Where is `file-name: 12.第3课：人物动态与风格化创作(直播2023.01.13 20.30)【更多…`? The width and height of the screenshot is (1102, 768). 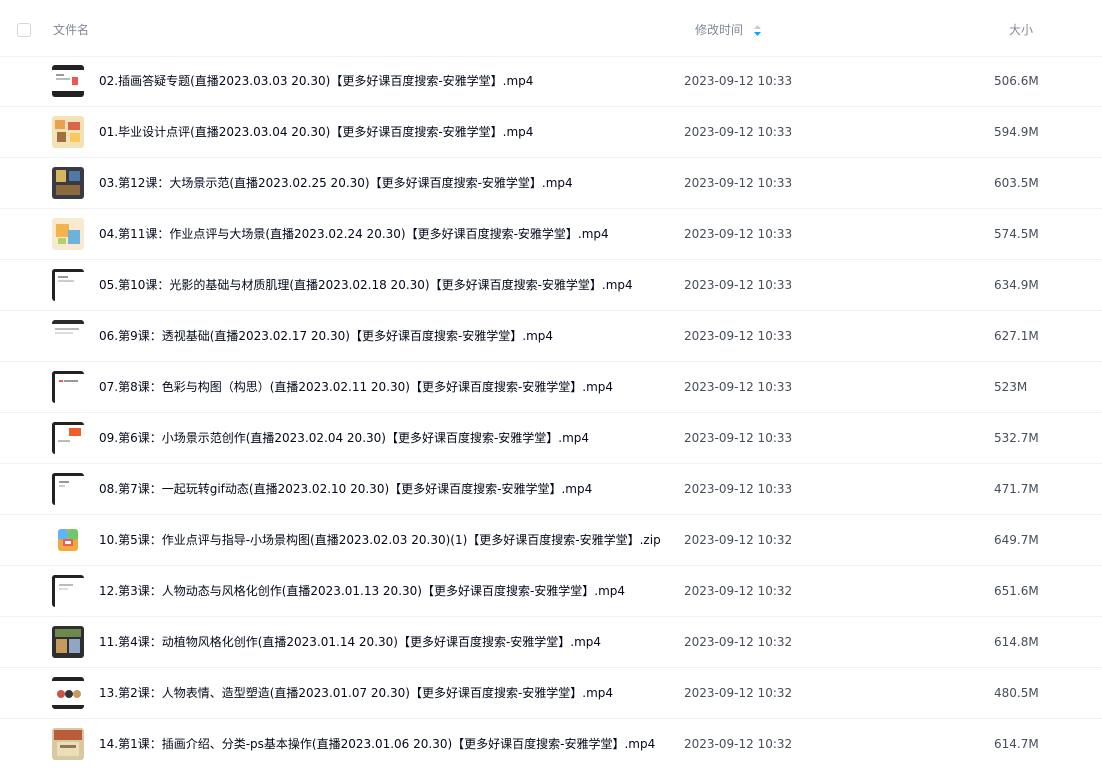
file-name: 12.第3课：人物动态与风格化创作(直播2023.01.13 20.30)【更多… is located at coordinates (362, 591).